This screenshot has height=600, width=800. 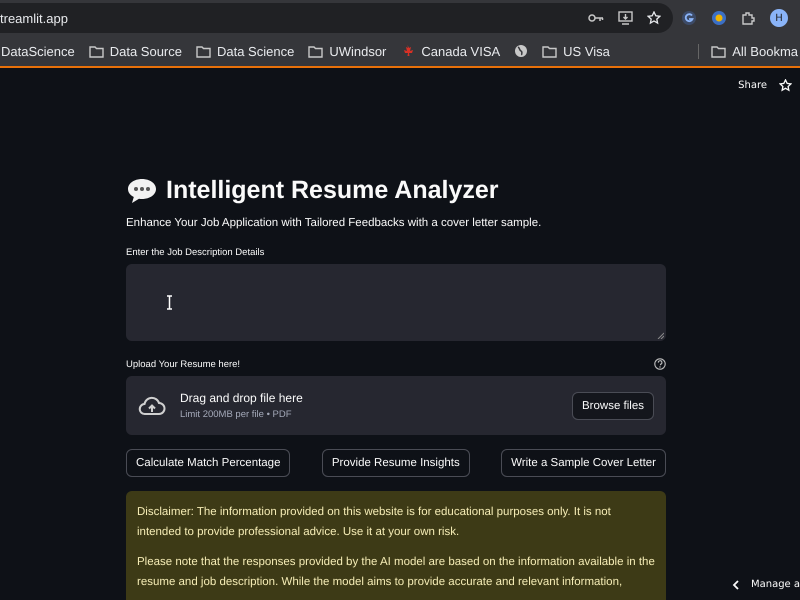 I want to click on disclaimer-text: Disclaimer: The information provided on this website is for educational purposes only. It is not intended to provide professional advice. Use it at your own risk., so click(x=374, y=522).